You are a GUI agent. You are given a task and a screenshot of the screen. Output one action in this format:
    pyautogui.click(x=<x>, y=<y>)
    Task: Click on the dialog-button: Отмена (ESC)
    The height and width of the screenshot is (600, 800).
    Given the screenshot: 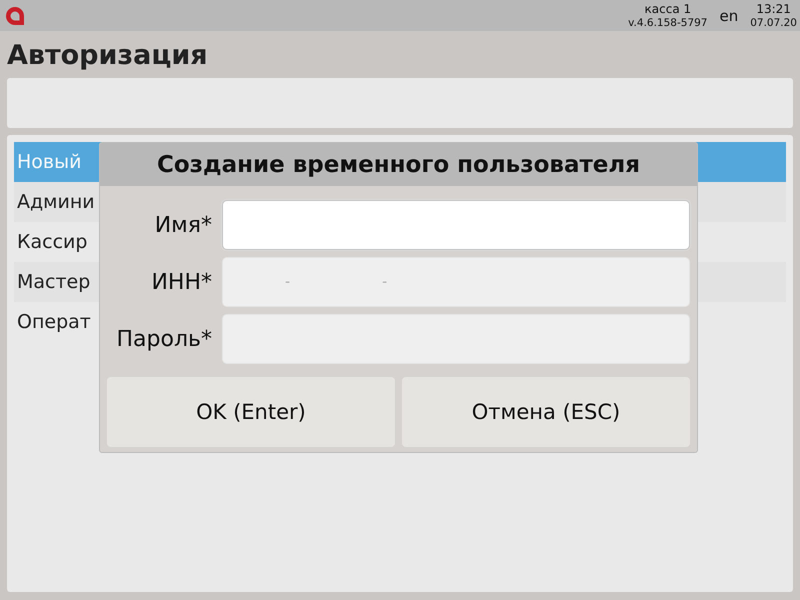 What is the action you would take?
    pyautogui.click(x=546, y=412)
    